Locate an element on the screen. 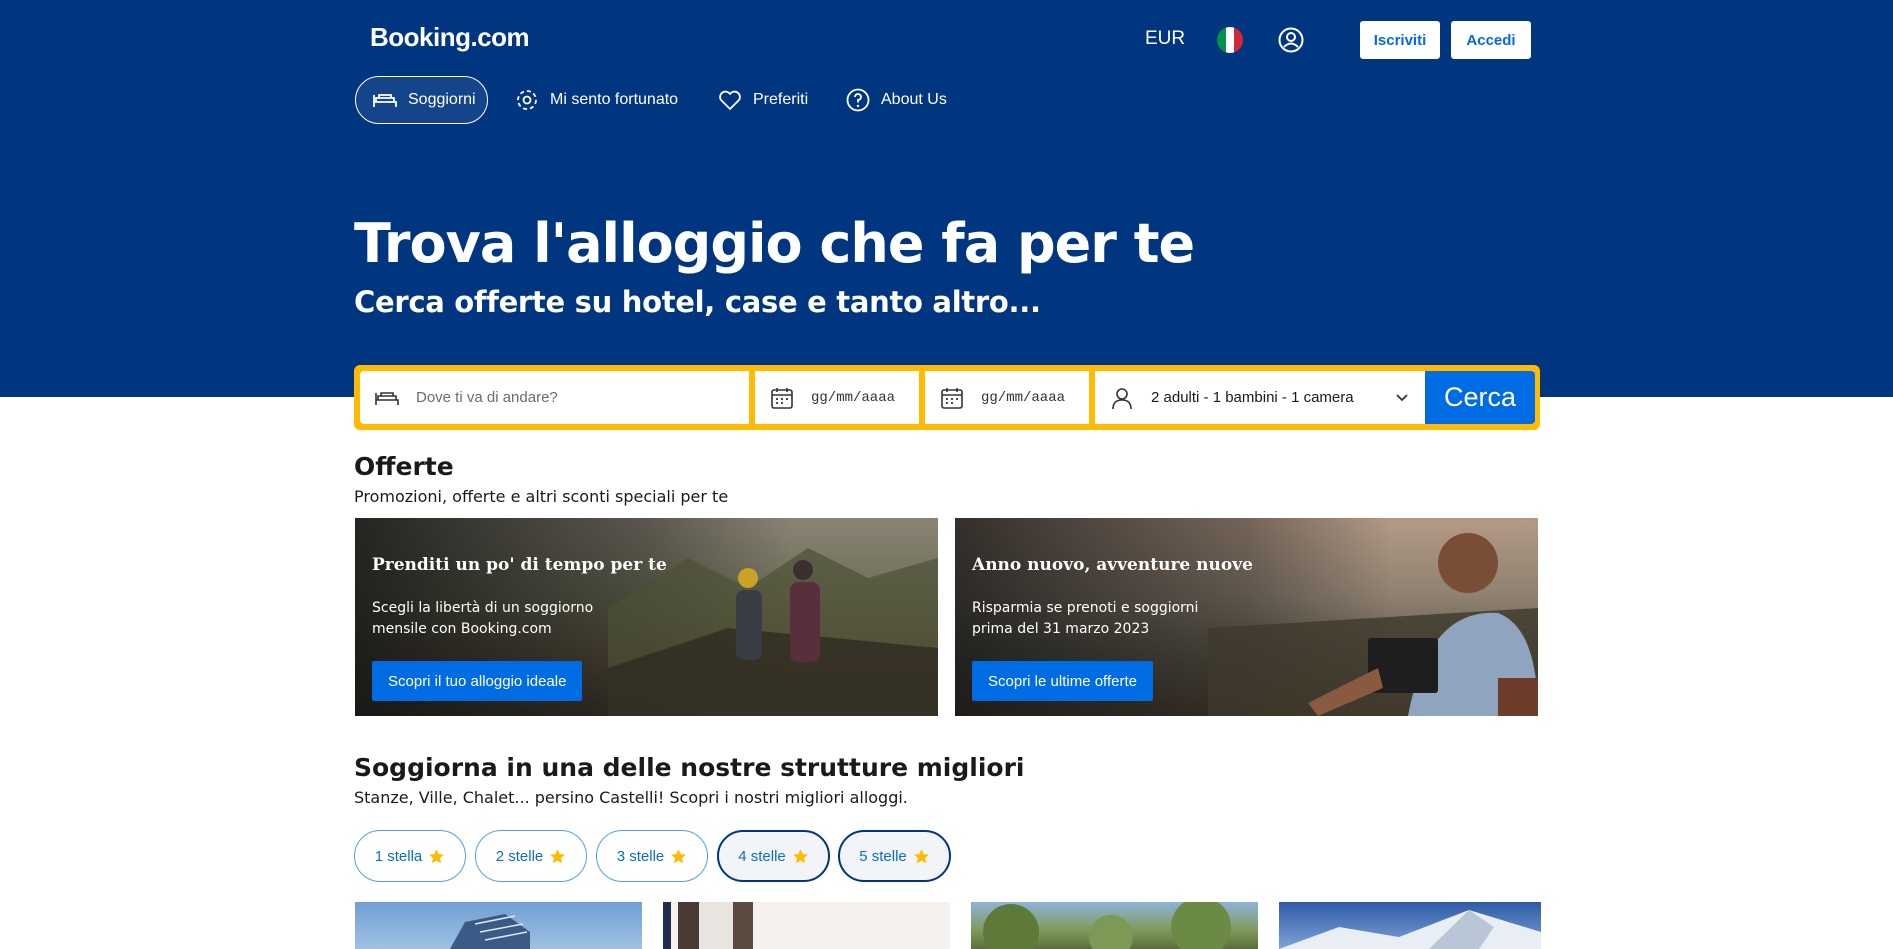 The width and height of the screenshot is (1893, 949). nav-item-fortunato: Mi sento fortunato is located at coordinates (596, 100).